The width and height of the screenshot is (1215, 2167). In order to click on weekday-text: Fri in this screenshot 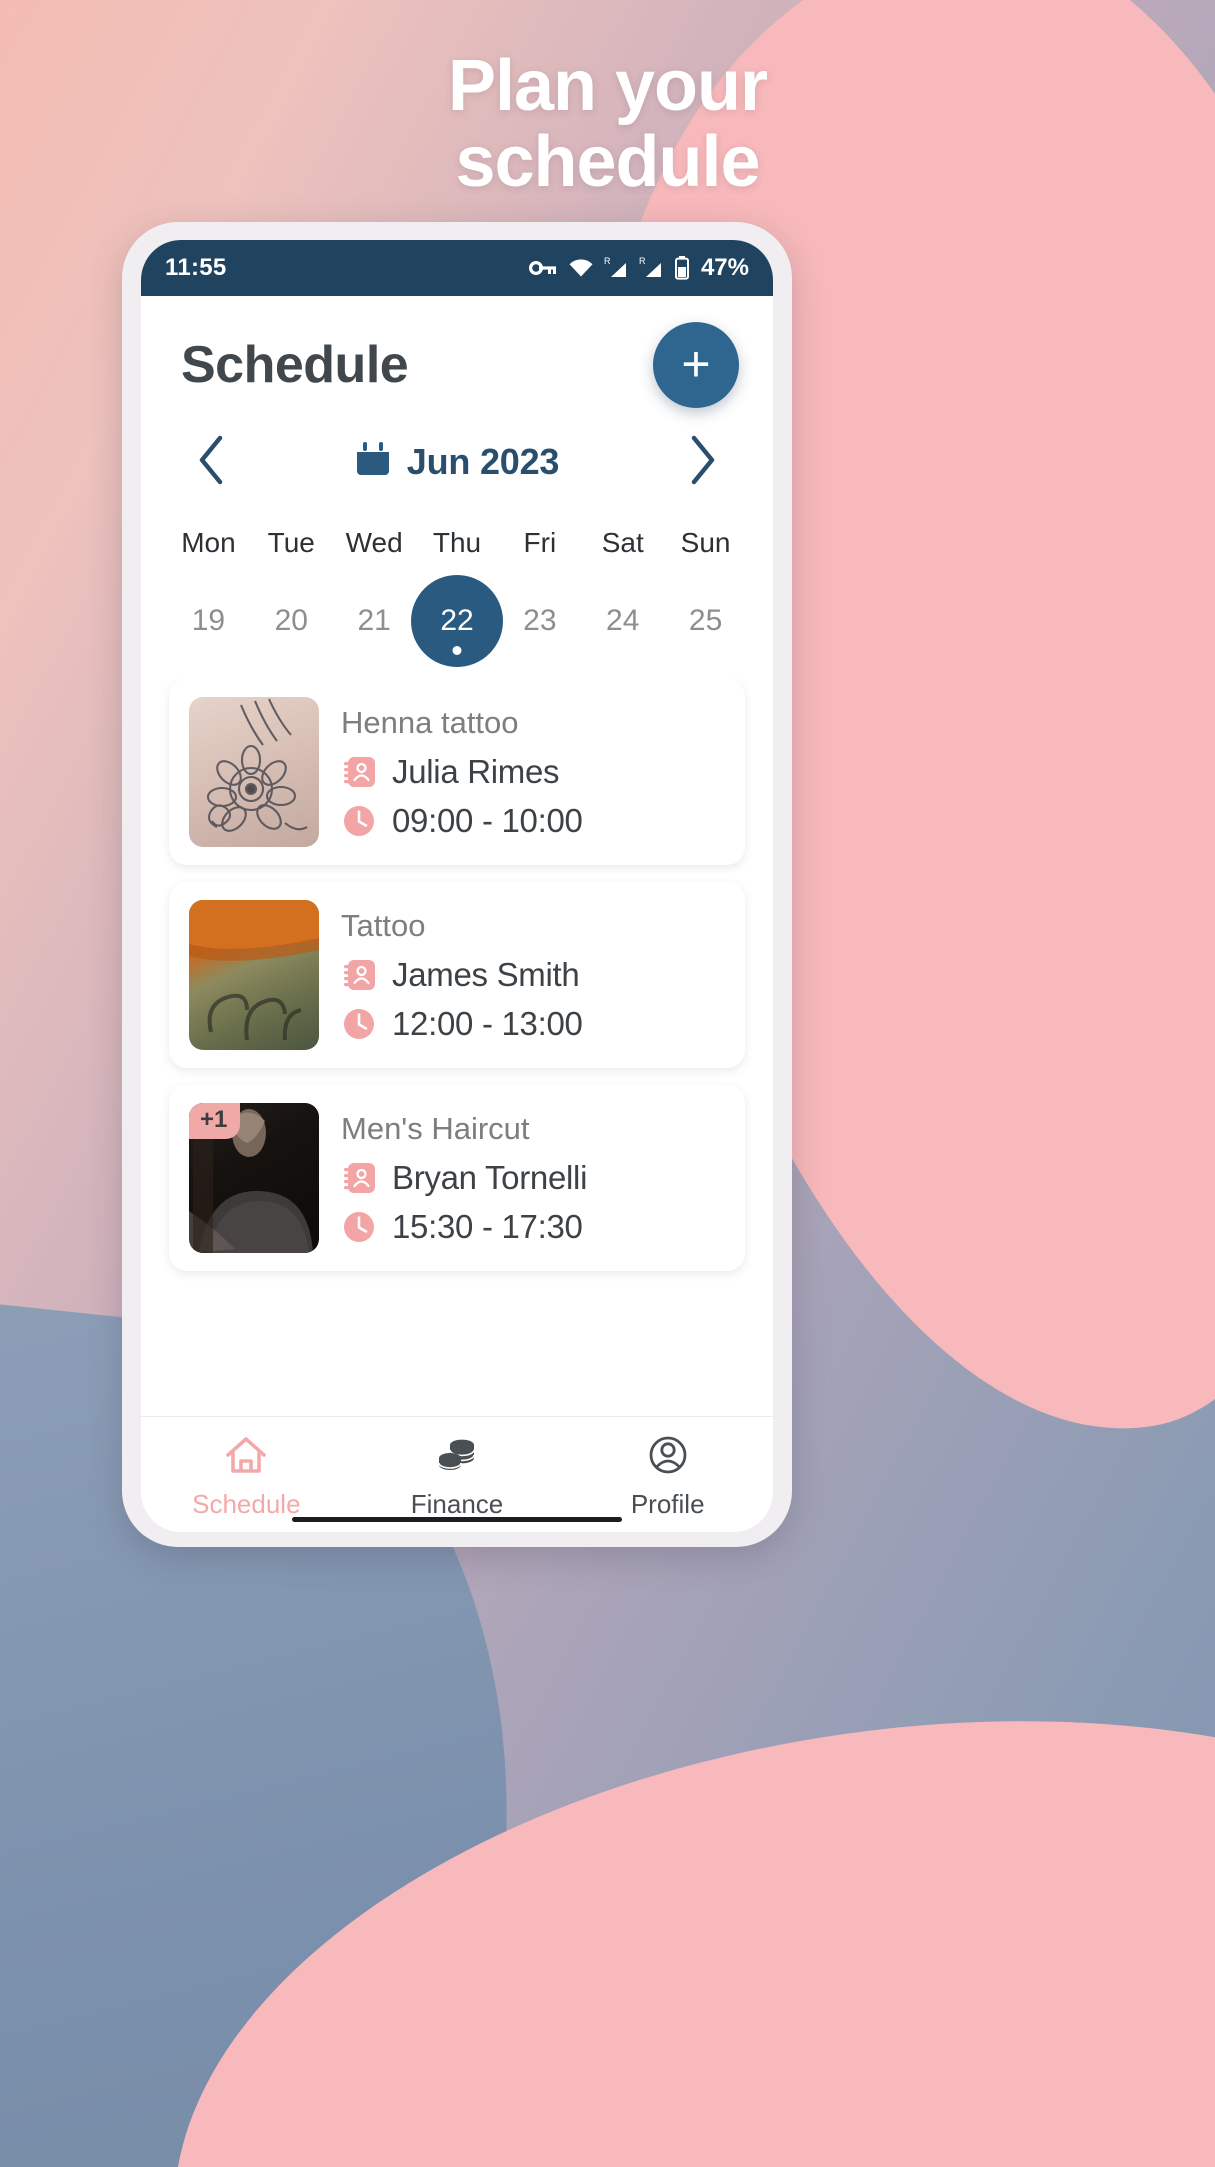, I will do `click(540, 542)`.